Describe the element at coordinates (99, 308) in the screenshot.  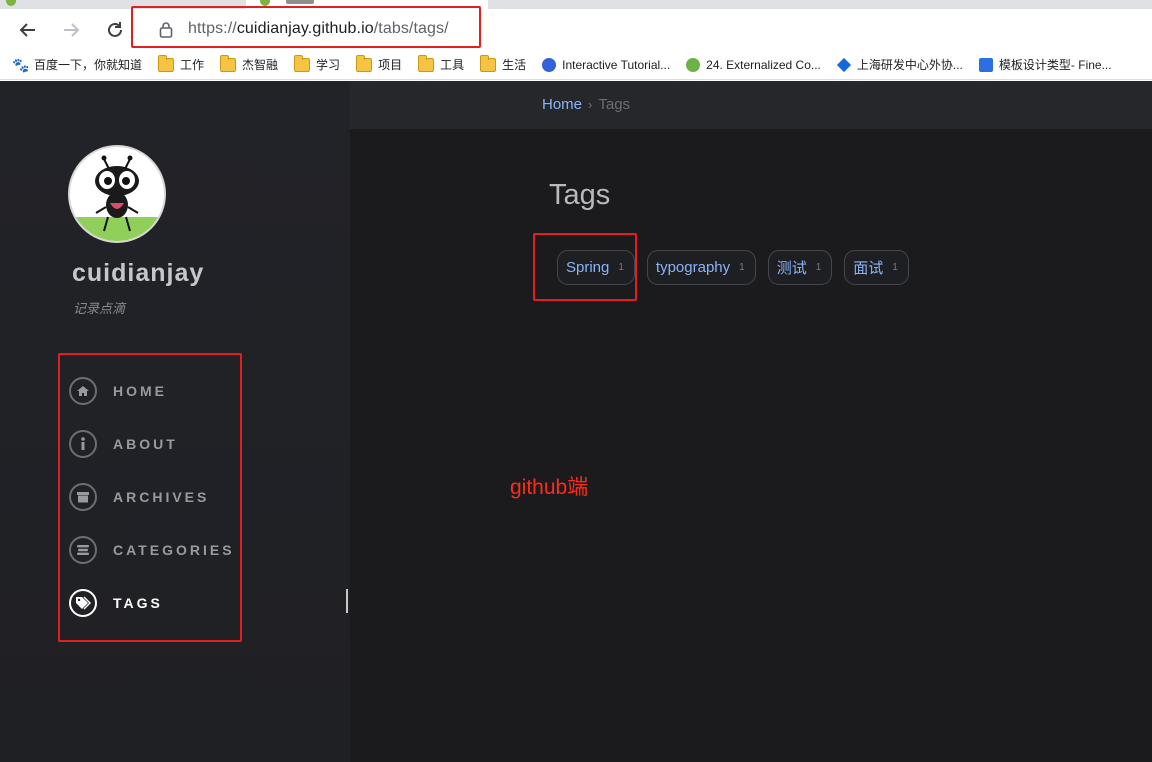
I see `site-subtitle: 记录点滴` at that location.